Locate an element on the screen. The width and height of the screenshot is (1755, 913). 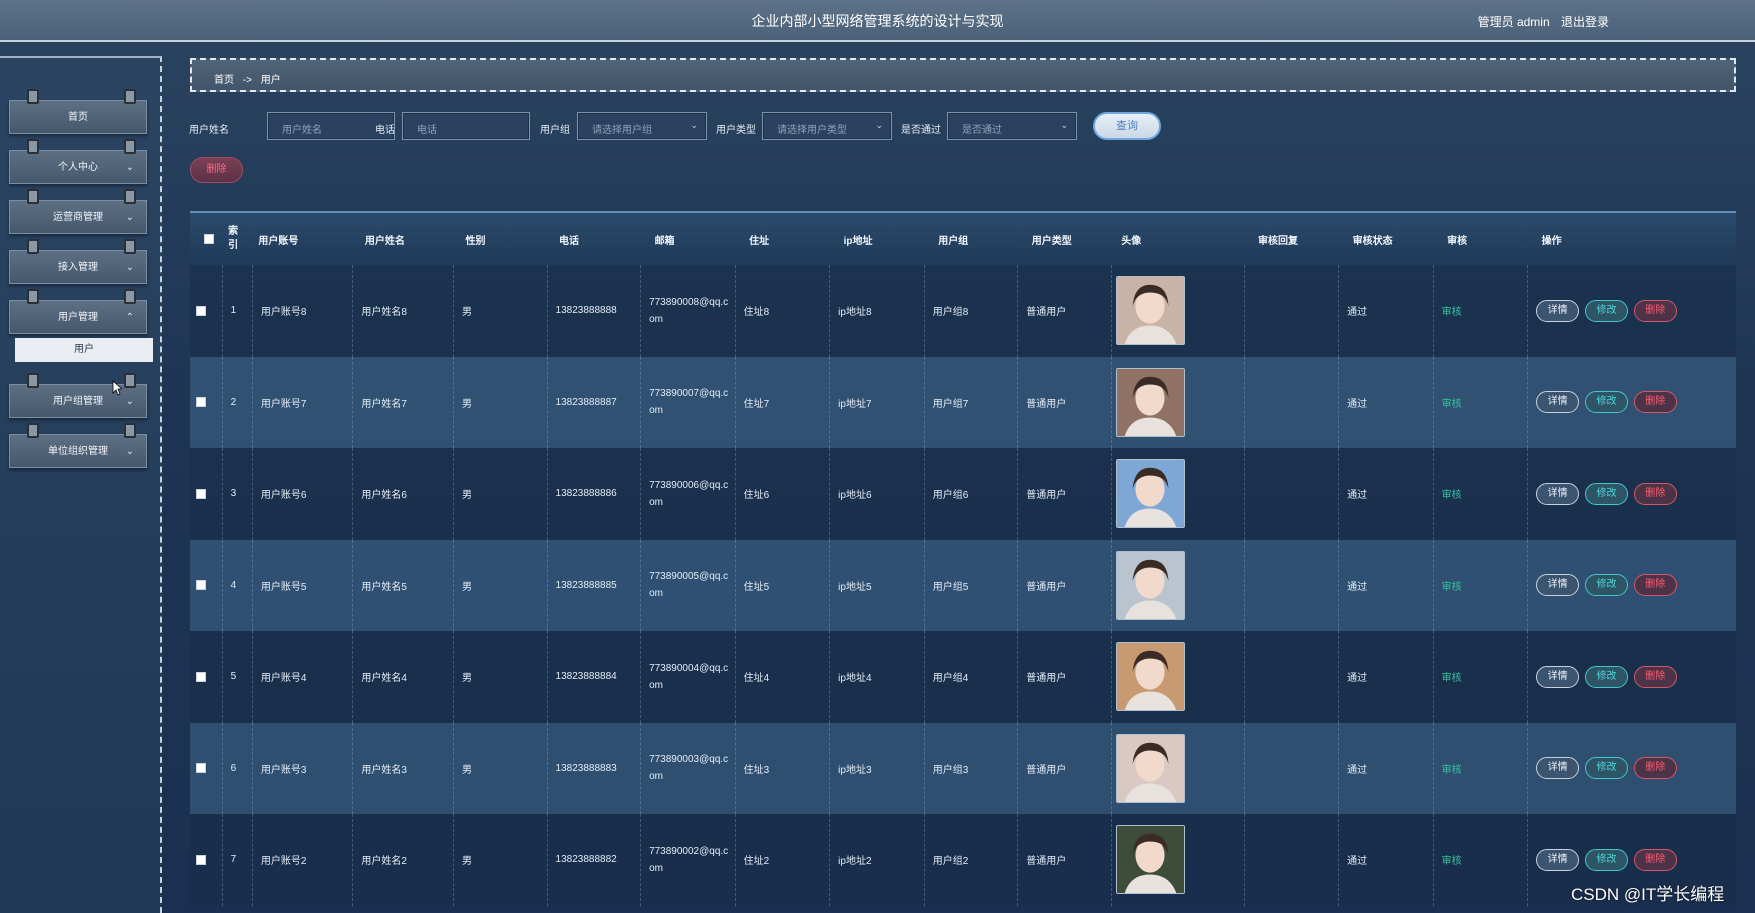
cell-name: 用户姓名2 is located at coordinates (403, 860).